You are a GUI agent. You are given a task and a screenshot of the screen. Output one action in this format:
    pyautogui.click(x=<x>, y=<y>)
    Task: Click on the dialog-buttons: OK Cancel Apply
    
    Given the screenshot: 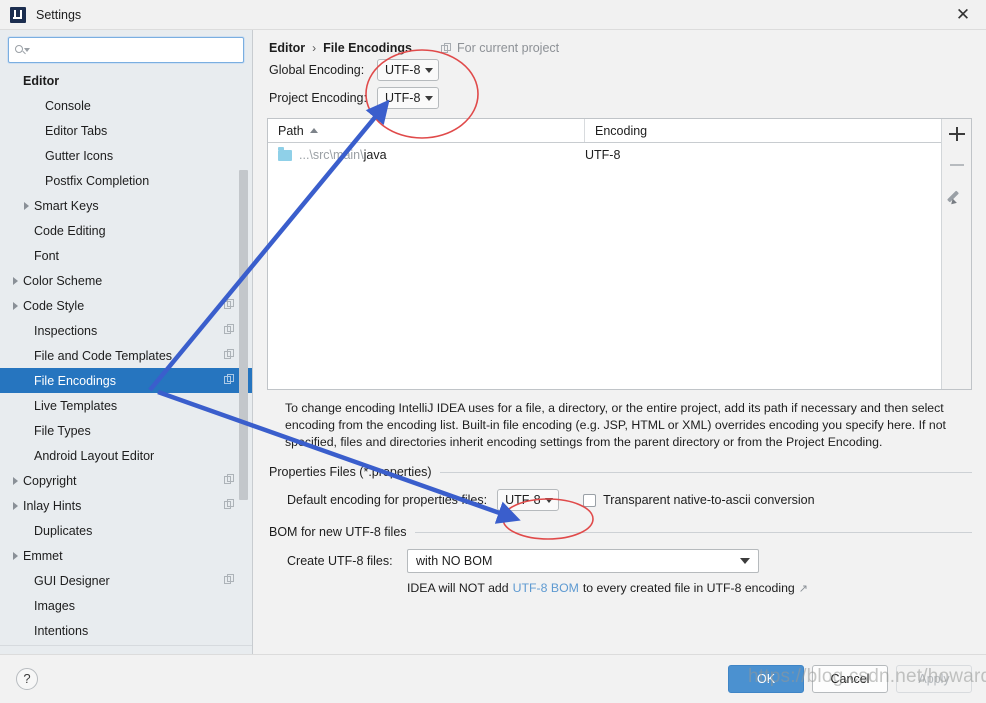 What is the action you would take?
    pyautogui.click(x=850, y=678)
    